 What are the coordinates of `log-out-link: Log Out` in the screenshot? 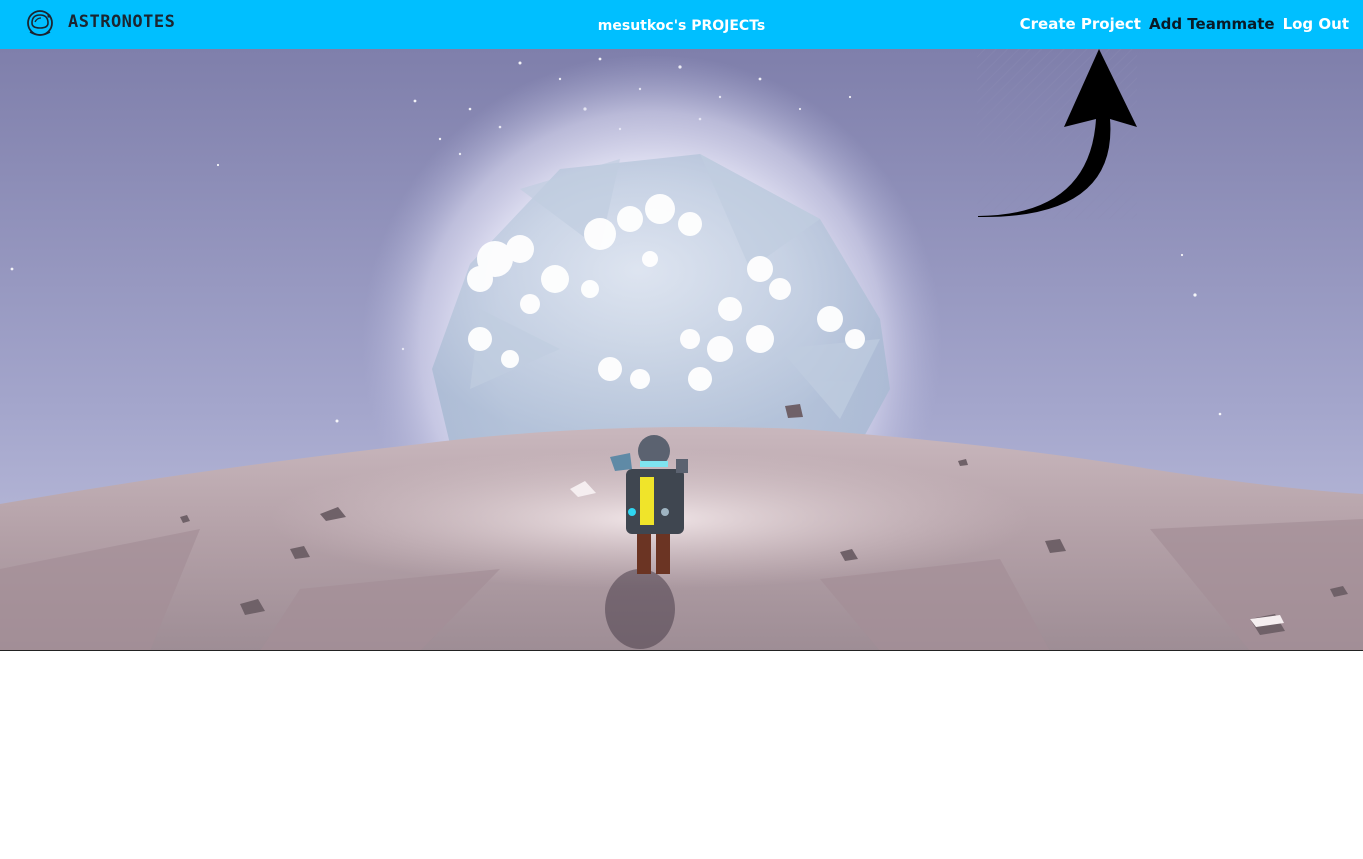 It's located at (1316, 24).